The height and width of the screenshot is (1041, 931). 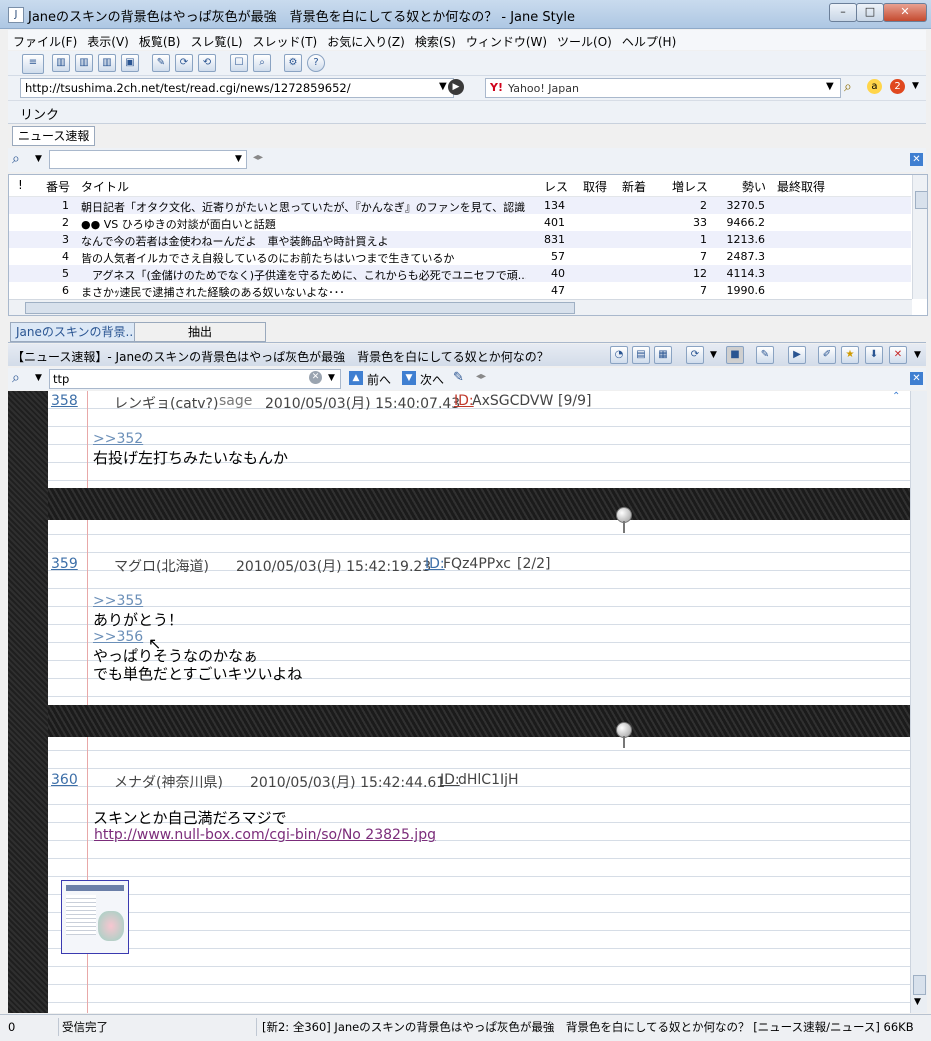 I want to click on layout-1-icon: ▥, so click(x=61, y=63).